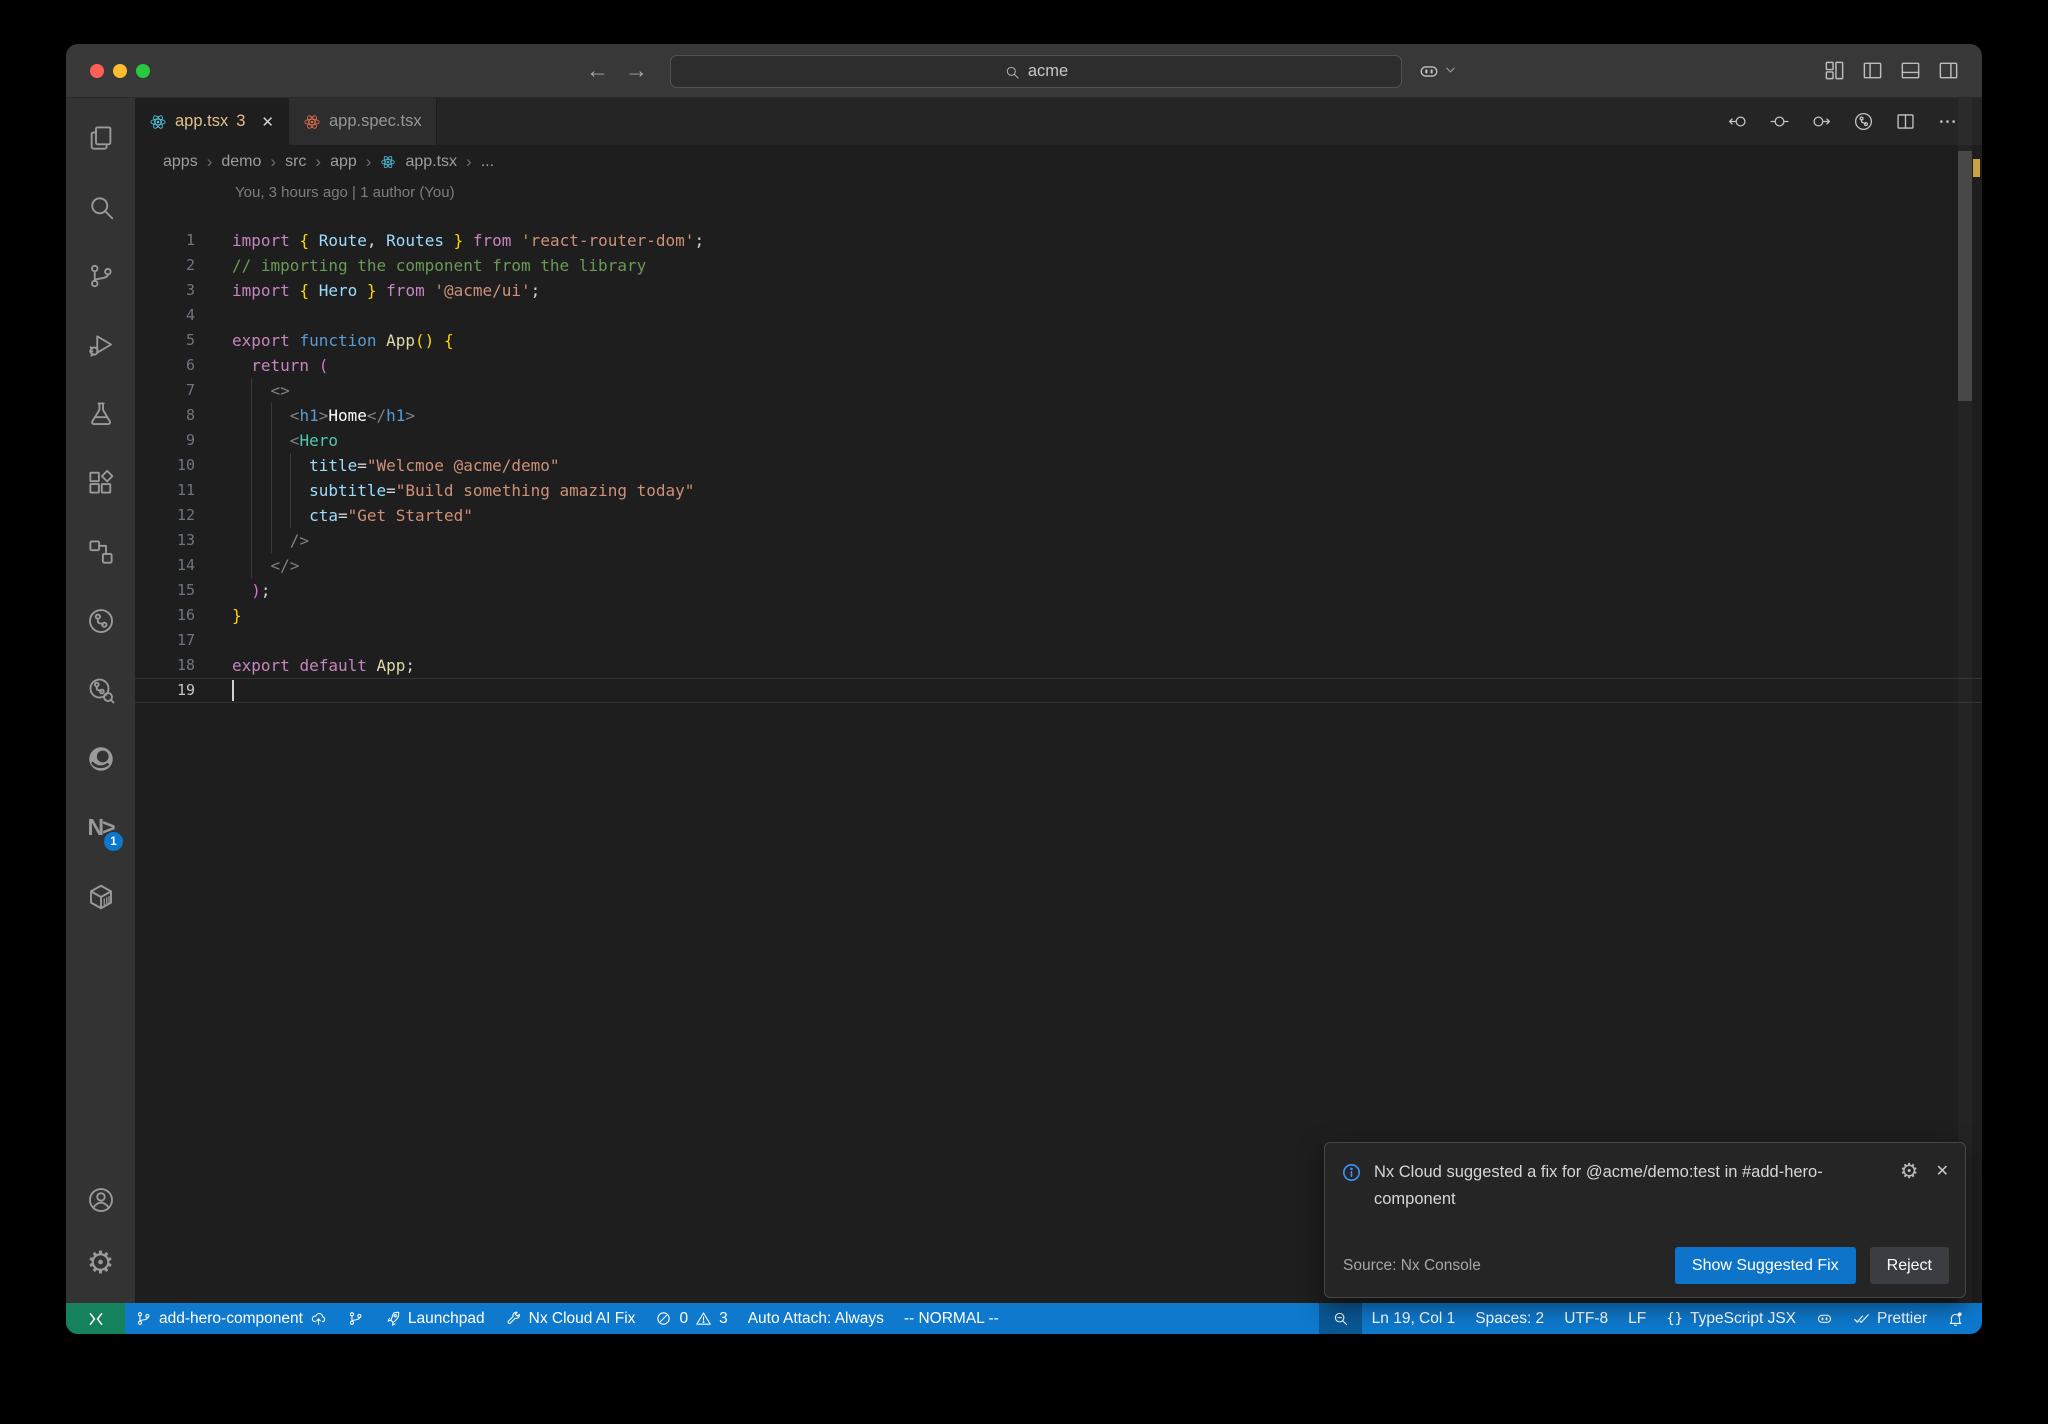 The image size is (2048, 1424). What do you see at coordinates (1437, 70) in the screenshot?
I see `copilot-menu` at bounding box center [1437, 70].